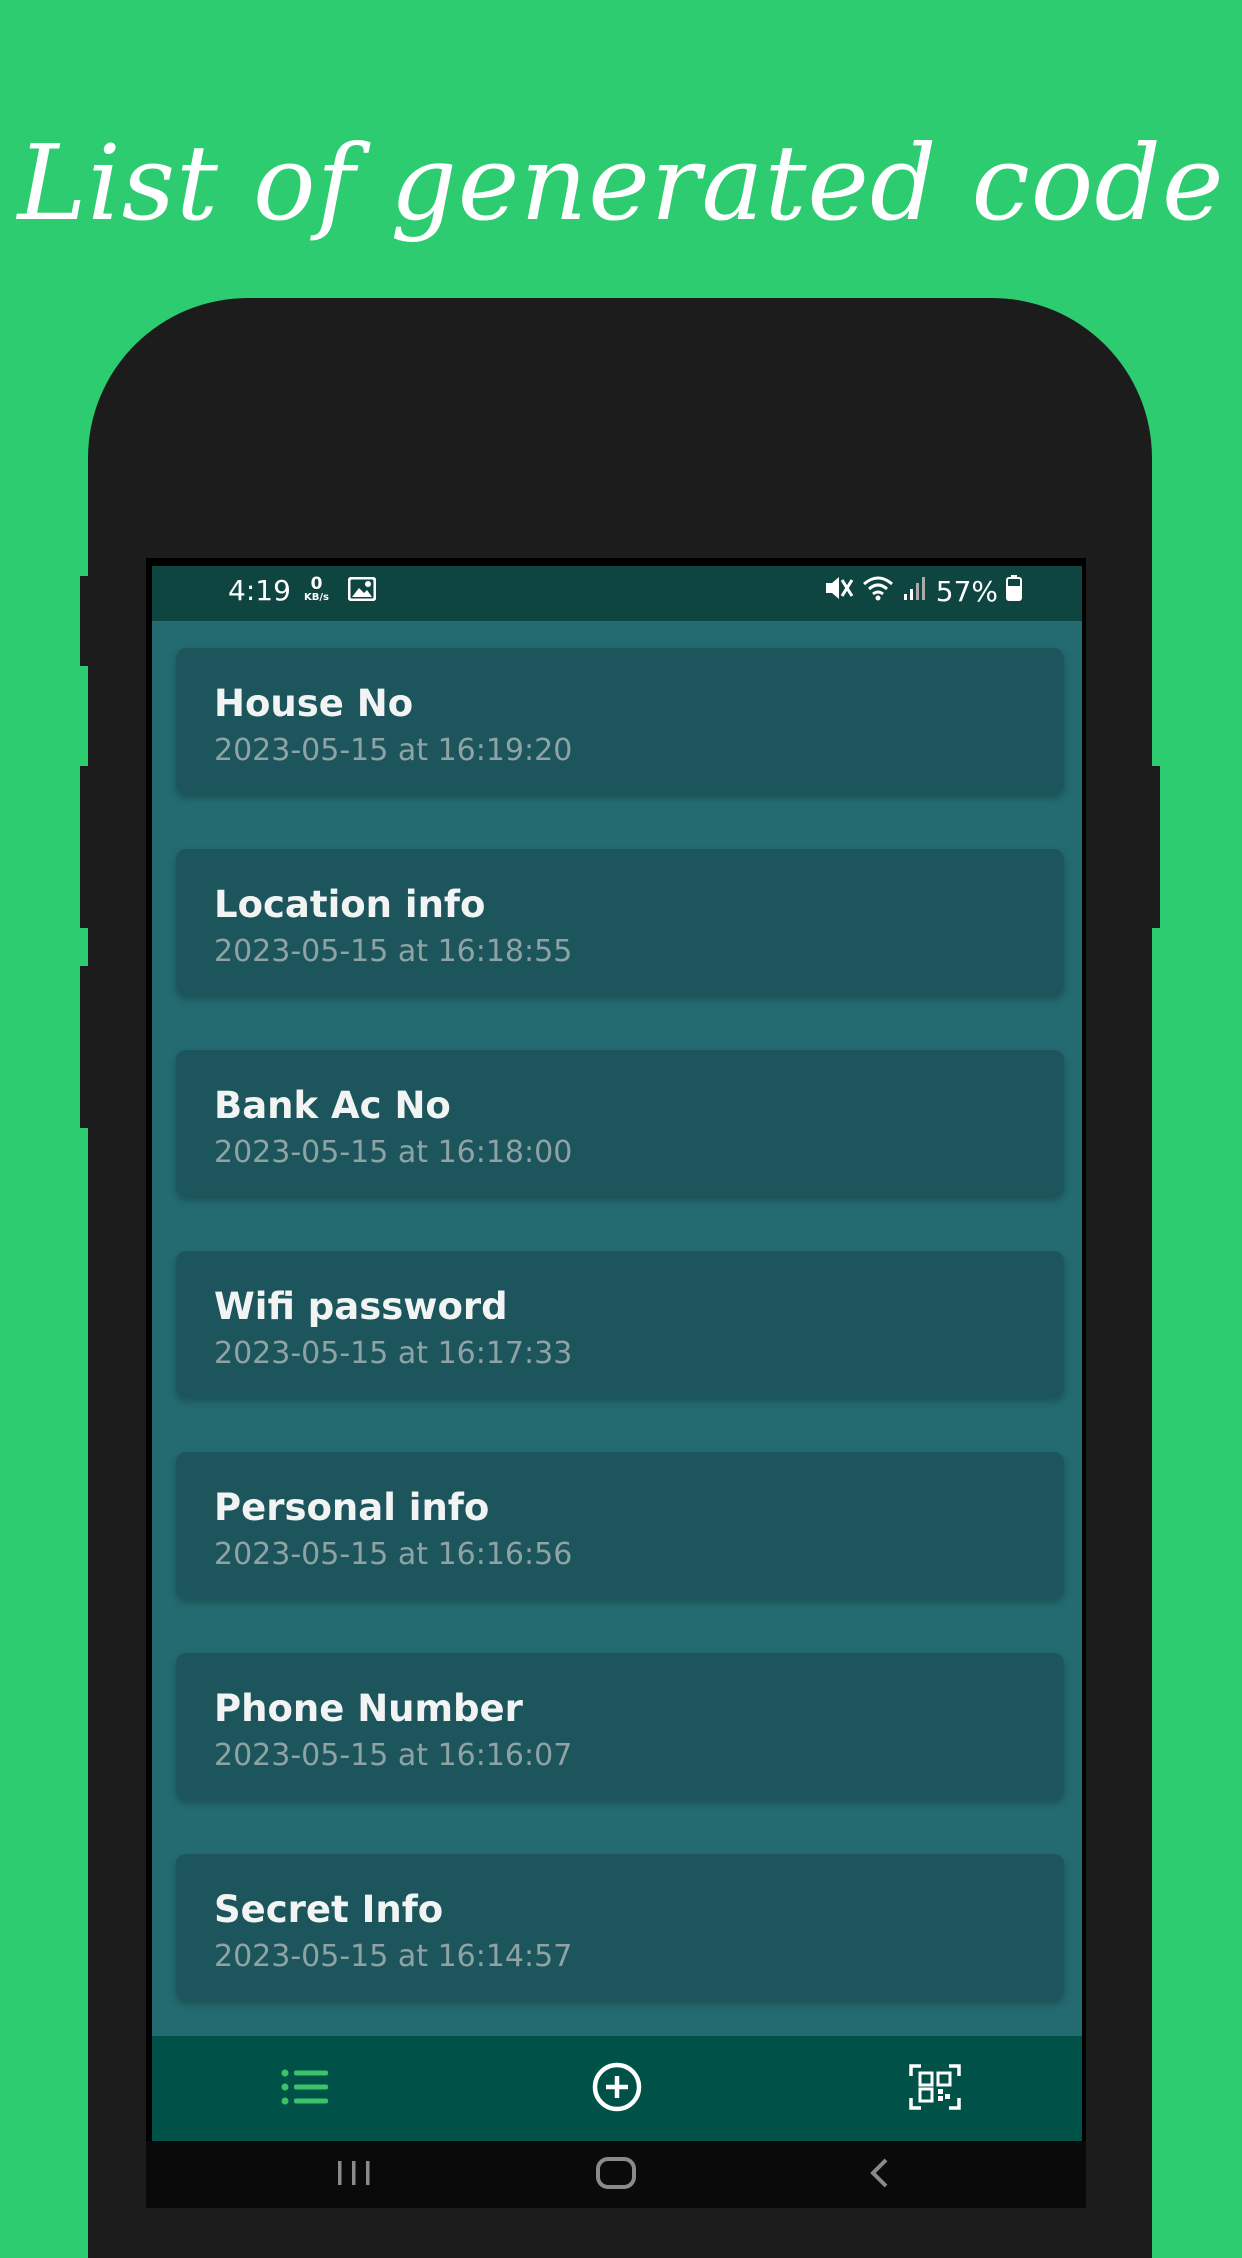 The width and height of the screenshot is (1242, 2258). Describe the element at coordinates (314, 703) in the screenshot. I see `item-title: House No` at that location.